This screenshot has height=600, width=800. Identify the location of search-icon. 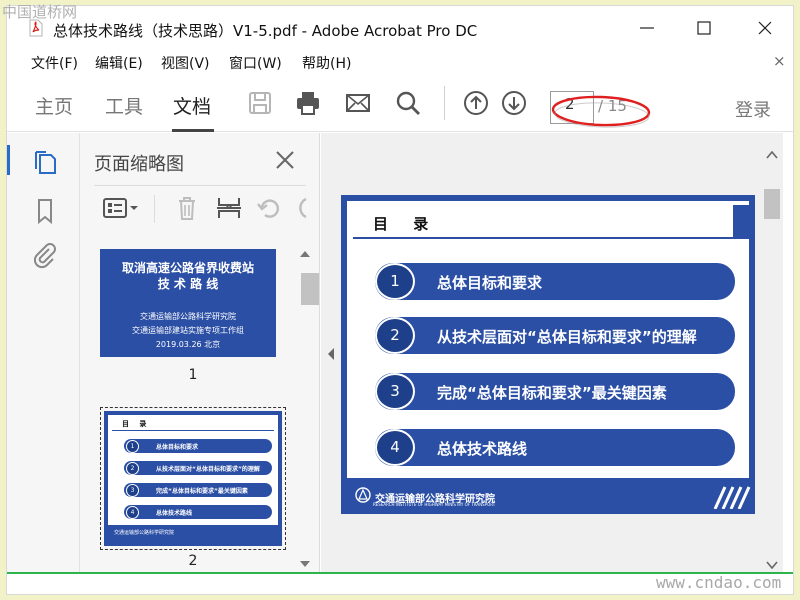
(408, 103).